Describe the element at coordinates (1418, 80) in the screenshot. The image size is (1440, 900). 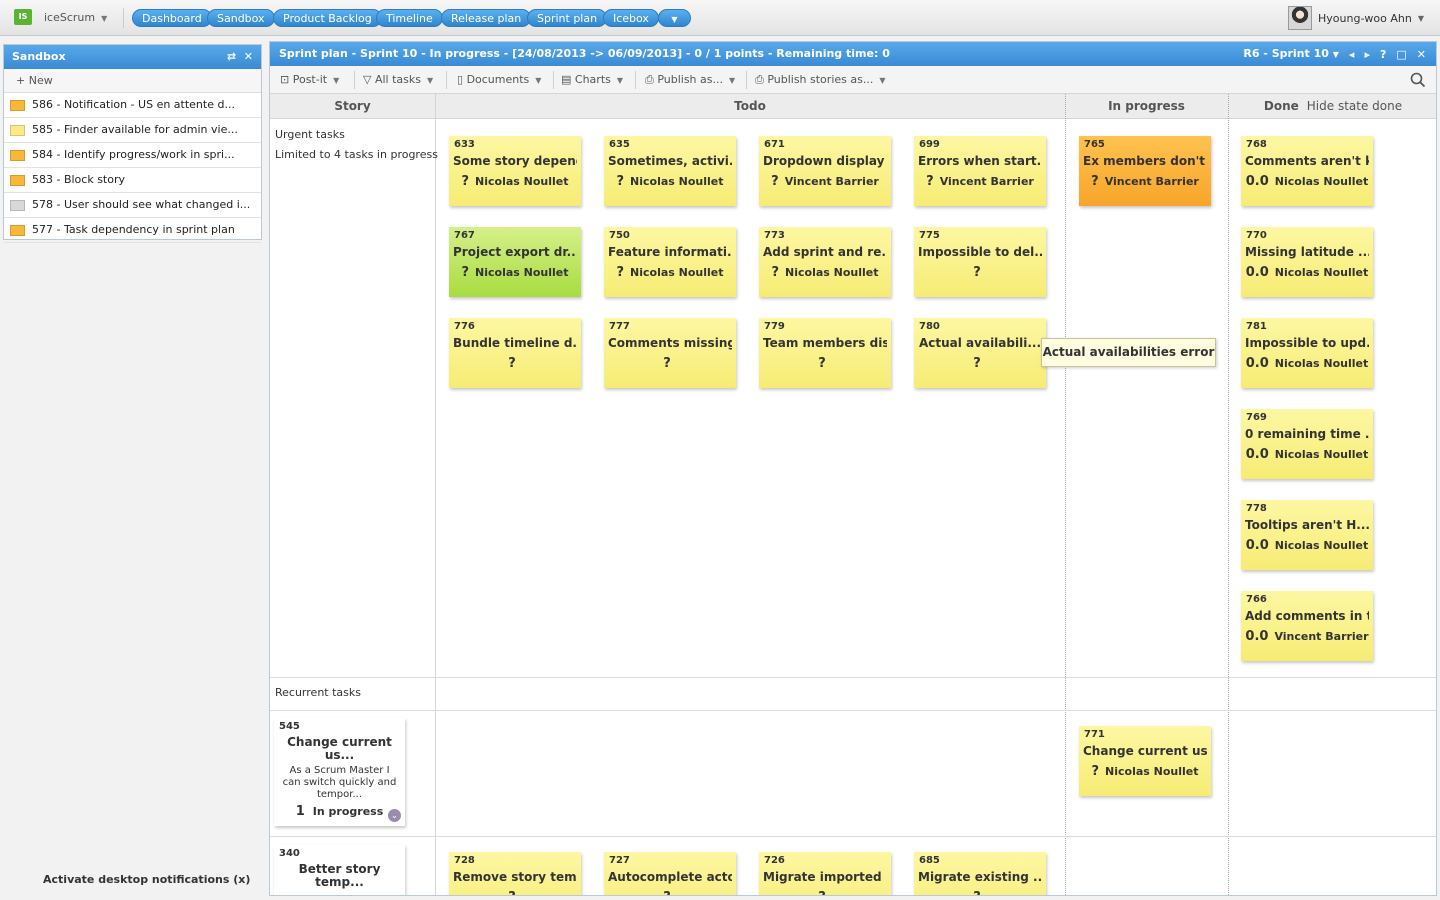
I see `search-icon` at that location.